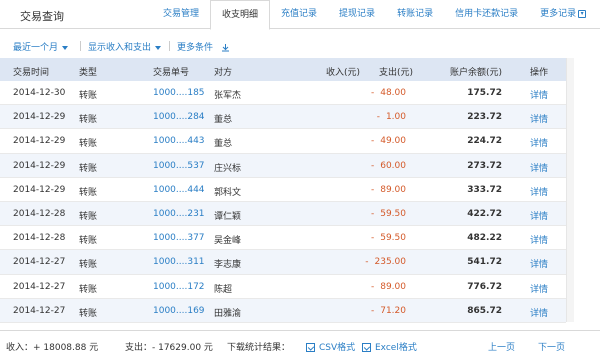  Describe the element at coordinates (223, 120) in the screenshot. I see `row-party: 董总` at that location.